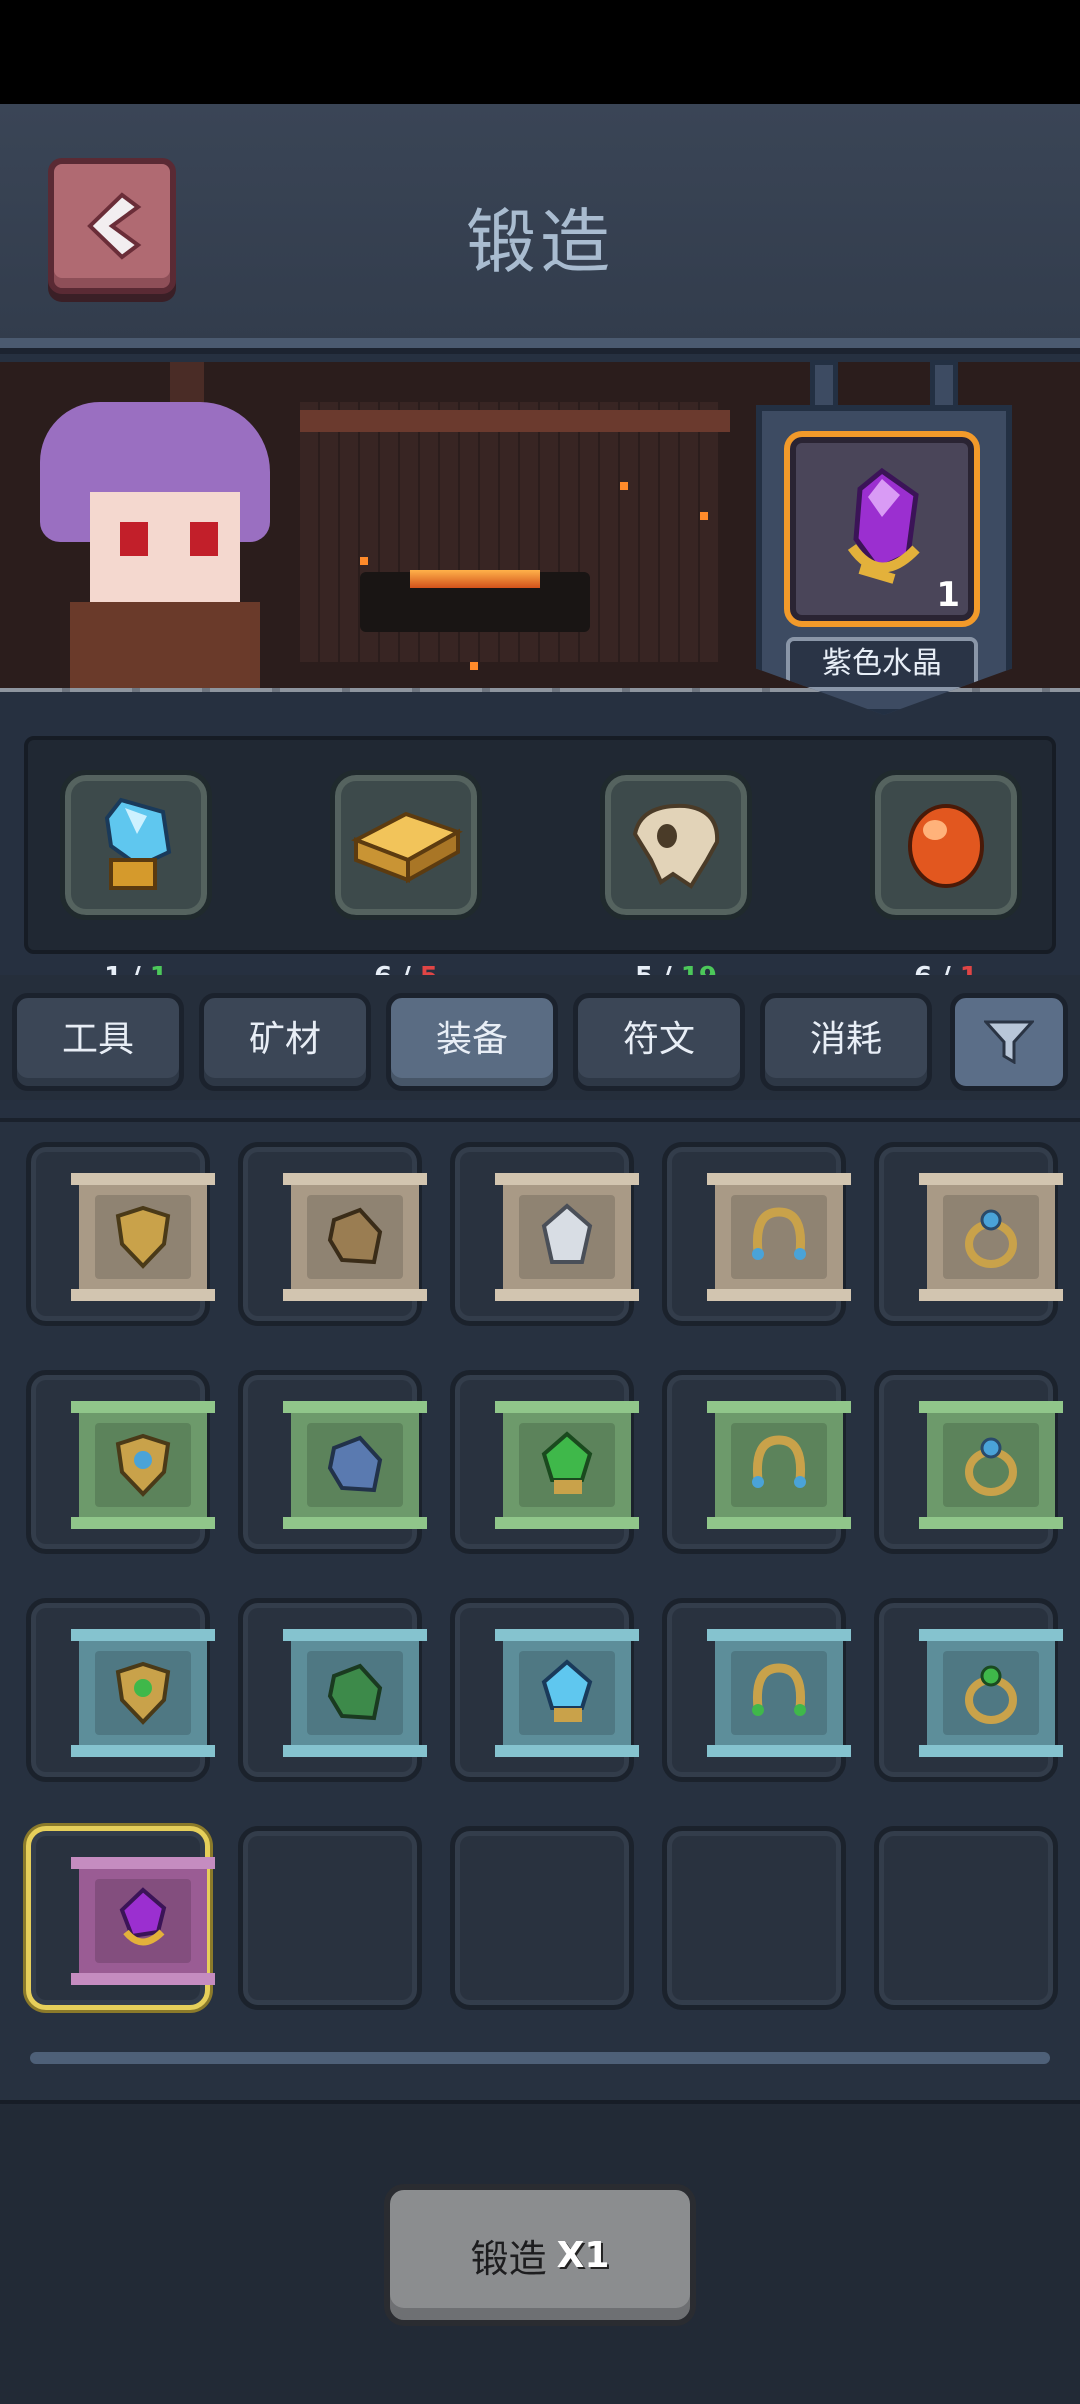 Image resolution: width=1080 pixels, height=2404 pixels. I want to click on bottom-bar: 锻造 X1, so click(540, 2252).